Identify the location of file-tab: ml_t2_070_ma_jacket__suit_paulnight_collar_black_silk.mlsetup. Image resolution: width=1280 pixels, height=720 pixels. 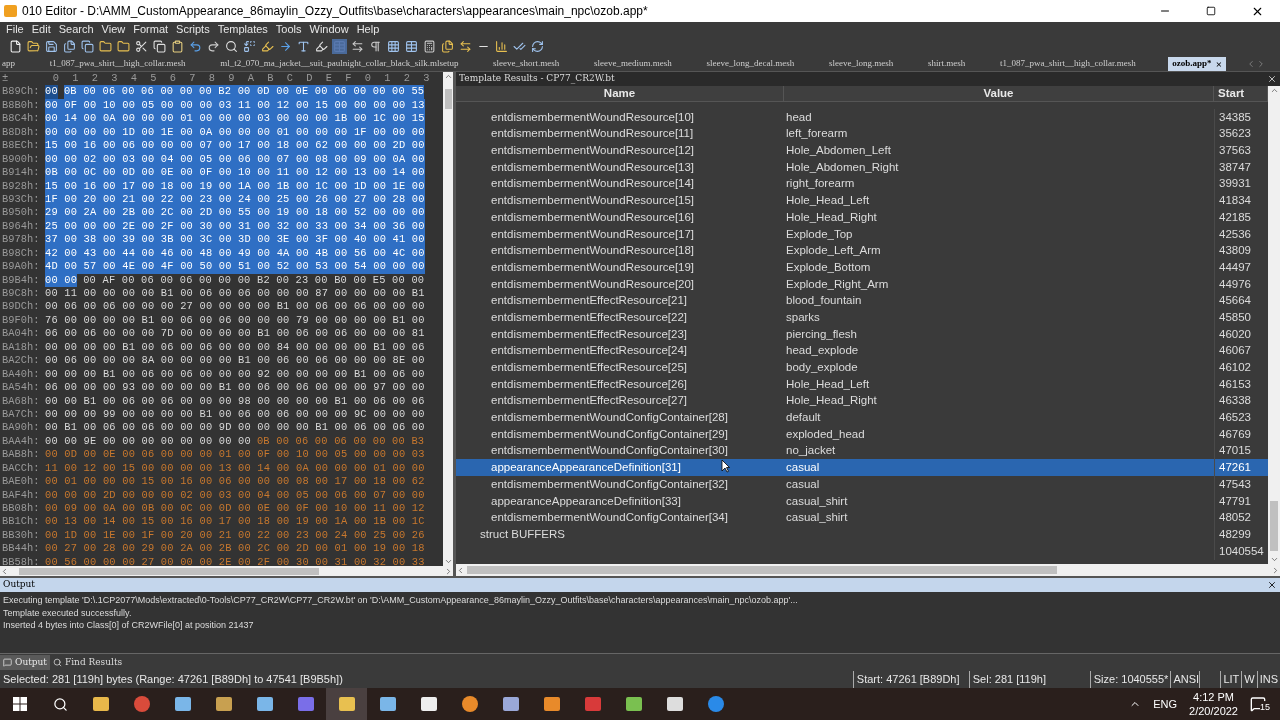
(339, 64).